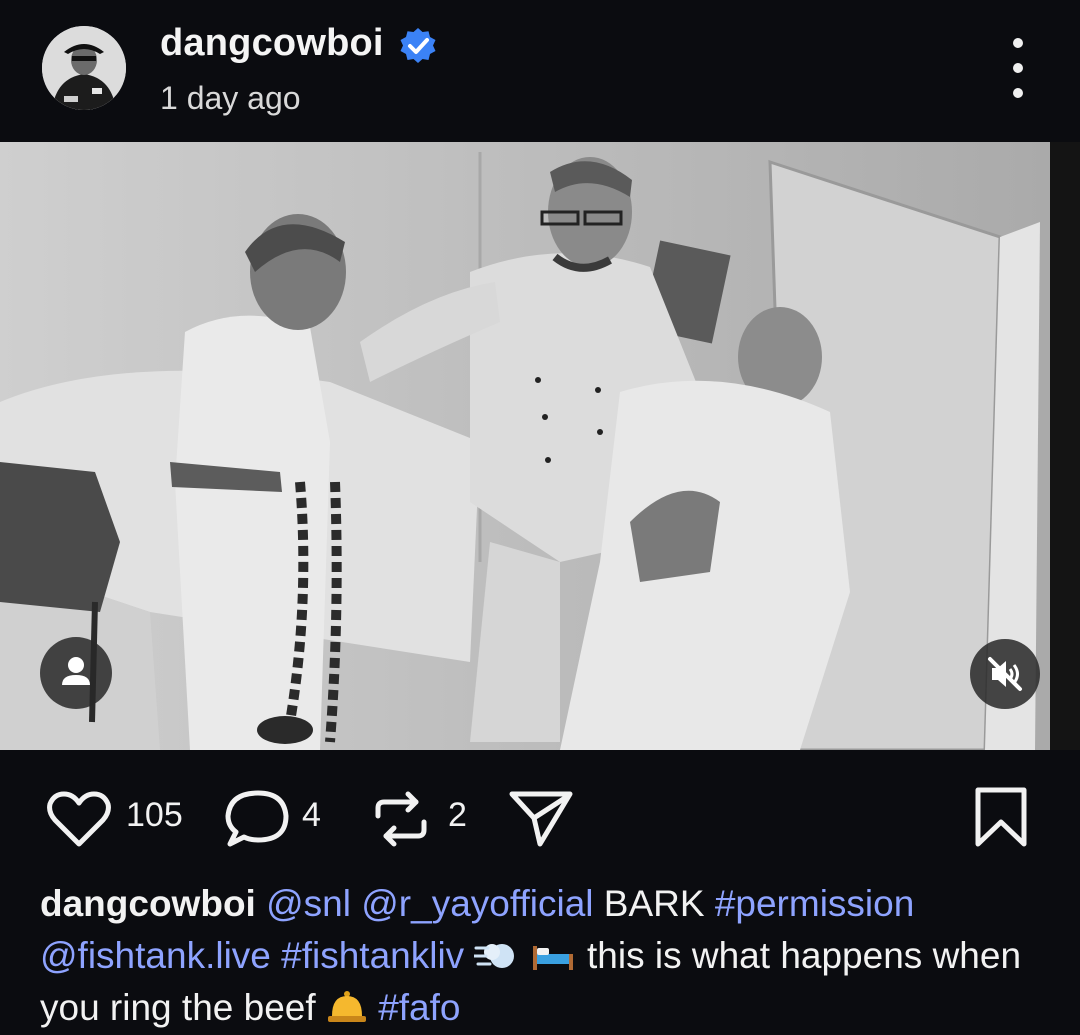  Describe the element at coordinates (540, 71) in the screenshot. I see `post-header: dangcowboi 1 day ago` at that location.